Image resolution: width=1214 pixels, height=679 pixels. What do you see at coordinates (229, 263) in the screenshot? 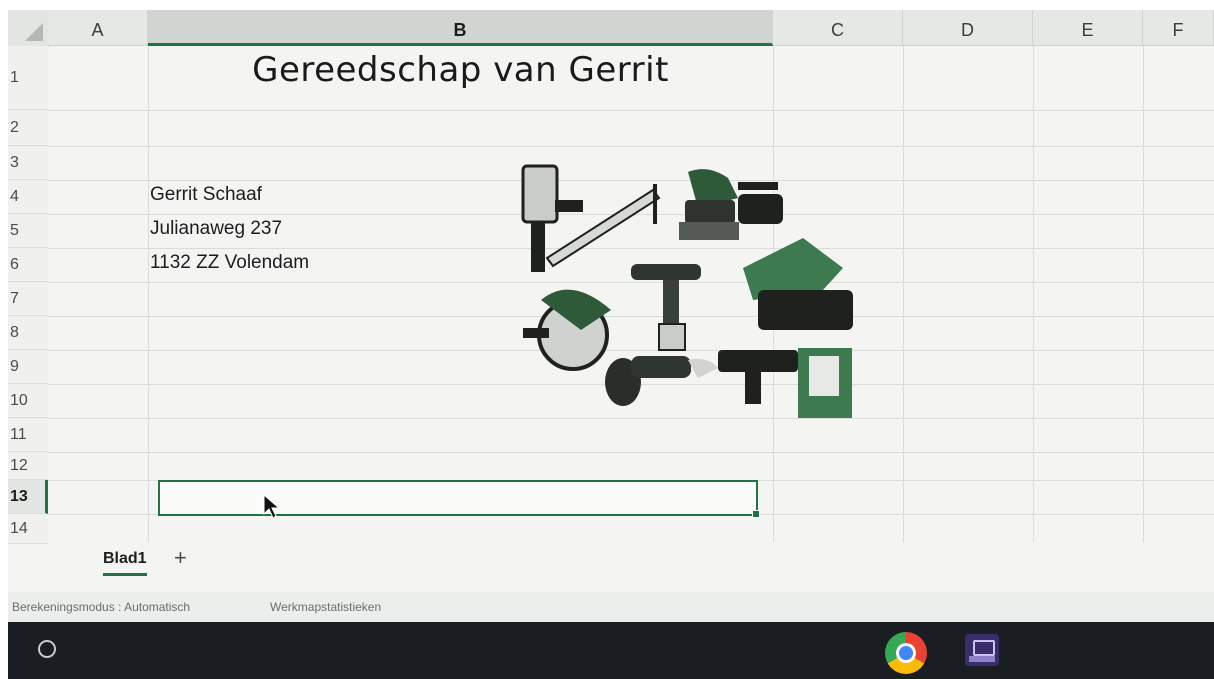
I see `address-city-cell: 1132 ZZ Volendam` at bounding box center [229, 263].